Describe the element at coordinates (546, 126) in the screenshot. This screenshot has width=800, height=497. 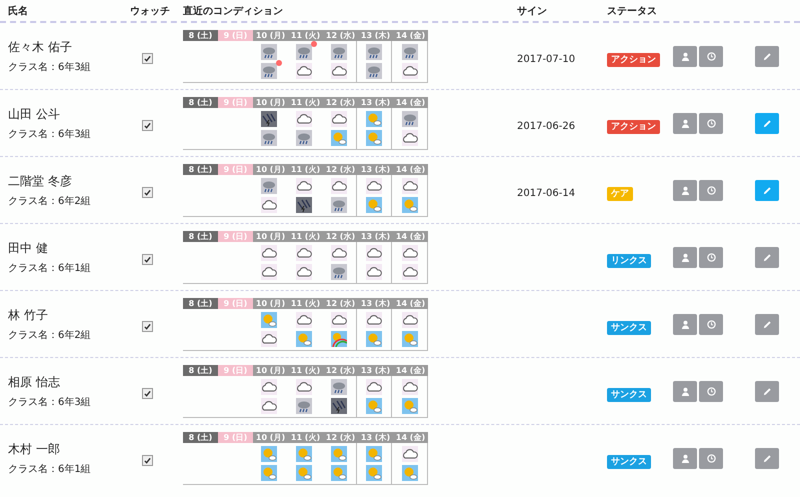
I see `sign-date: 2017-06-26` at that location.